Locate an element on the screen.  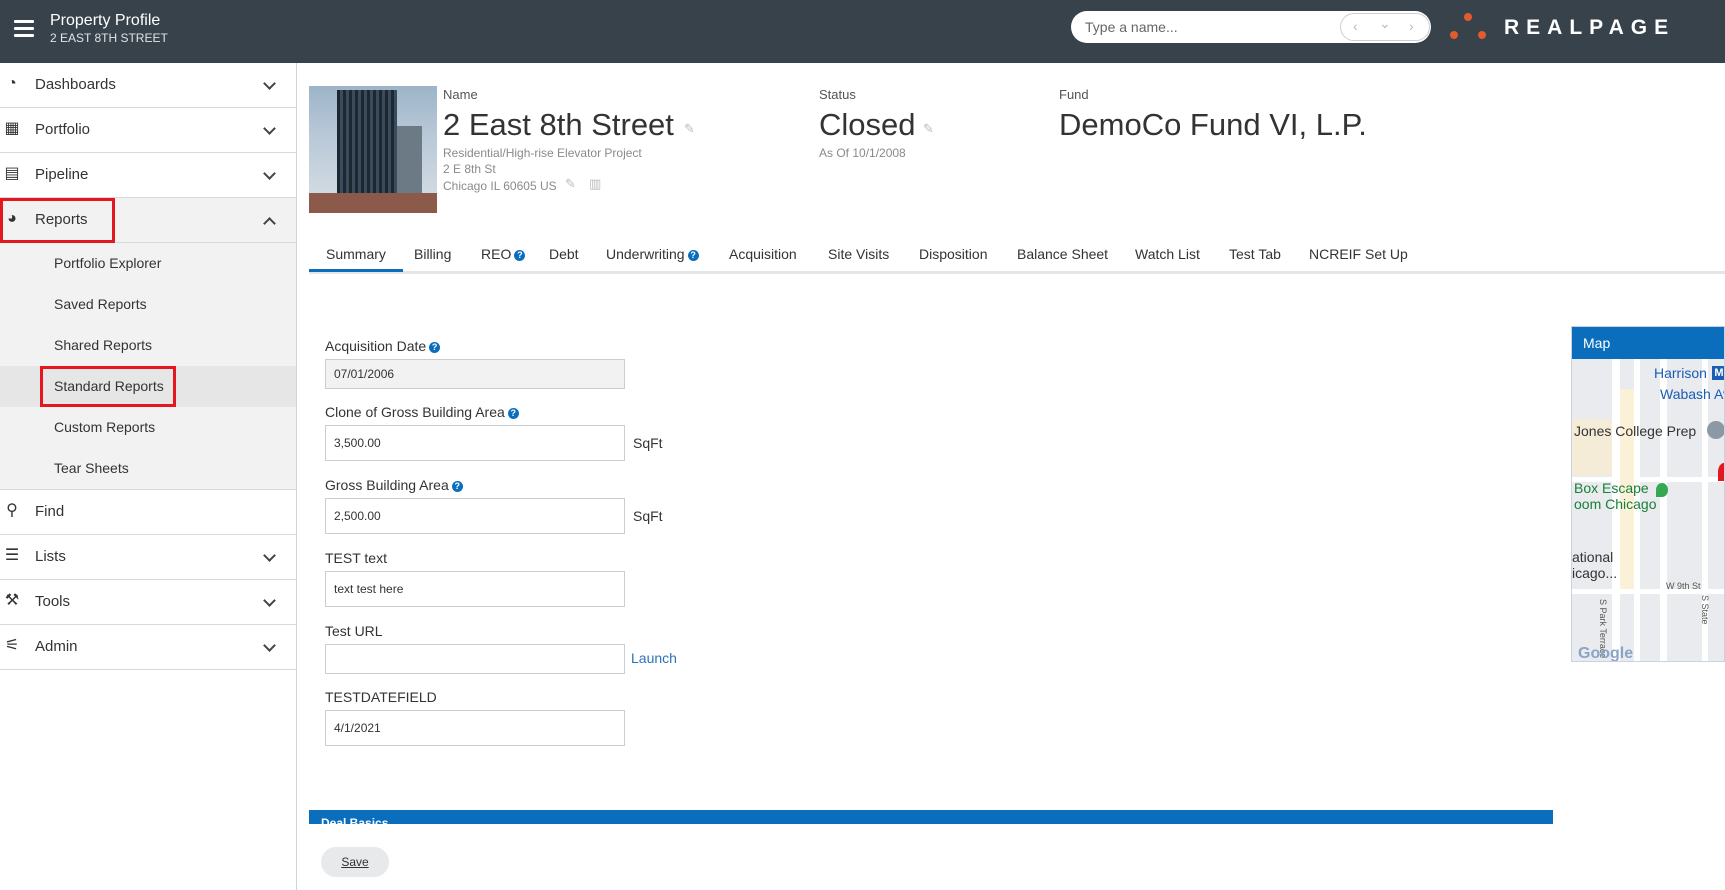
tab-watch-list: Watch List is located at coordinates (1167, 254).